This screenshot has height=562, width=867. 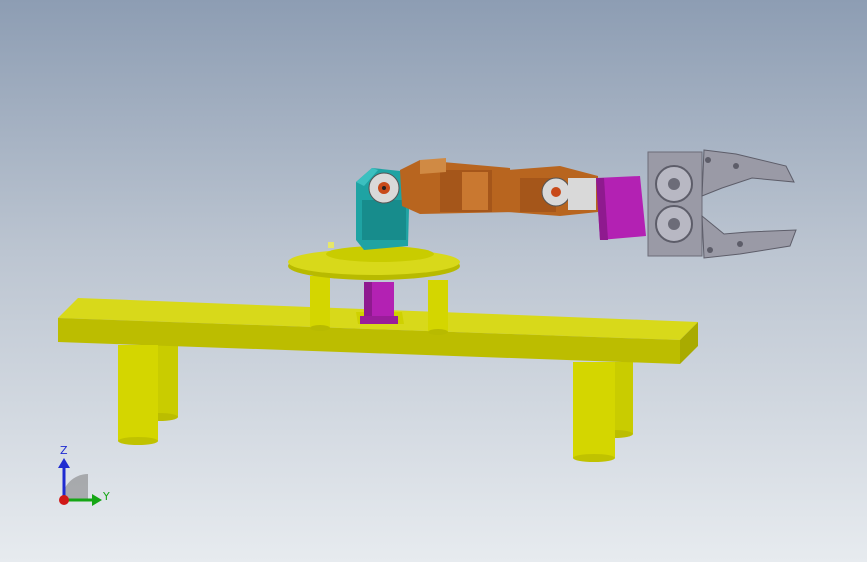 What do you see at coordinates (106, 496) in the screenshot?
I see `y-axis-label: Y` at bounding box center [106, 496].